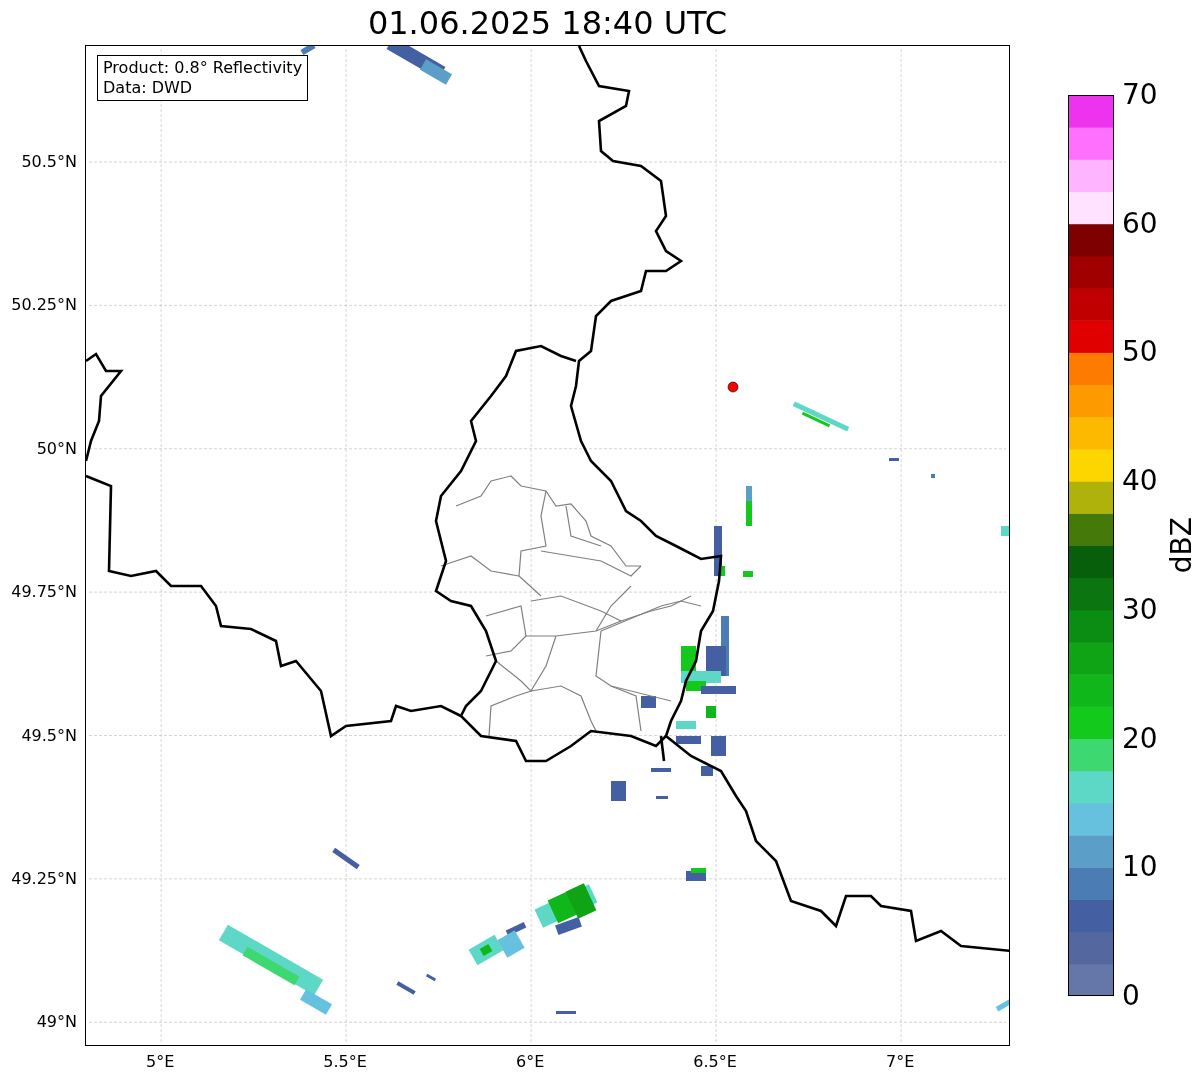 This screenshot has width=1202, height=1081. I want to click on longitude-label: 5.5°E, so click(345, 1061).